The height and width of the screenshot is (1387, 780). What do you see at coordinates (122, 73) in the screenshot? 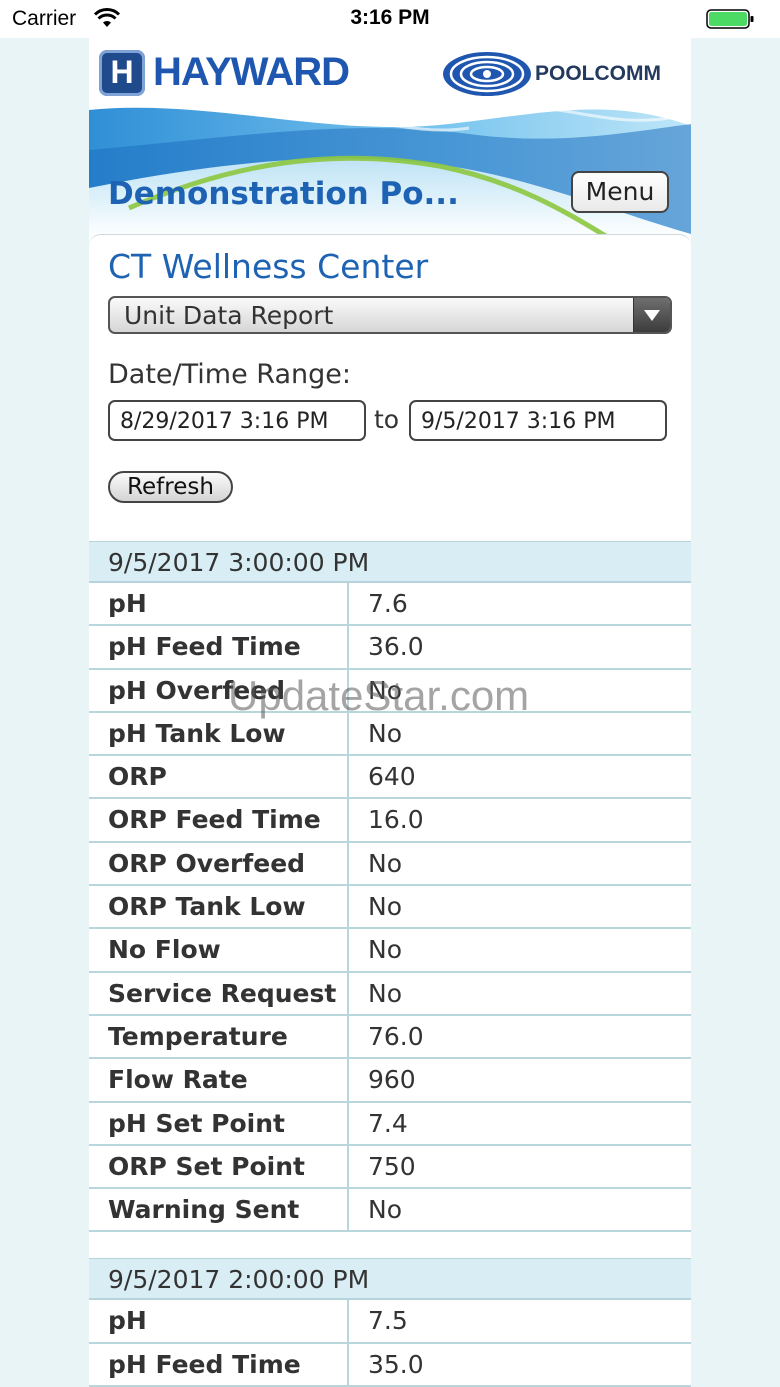
I see `hayward-h-icon: H` at bounding box center [122, 73].